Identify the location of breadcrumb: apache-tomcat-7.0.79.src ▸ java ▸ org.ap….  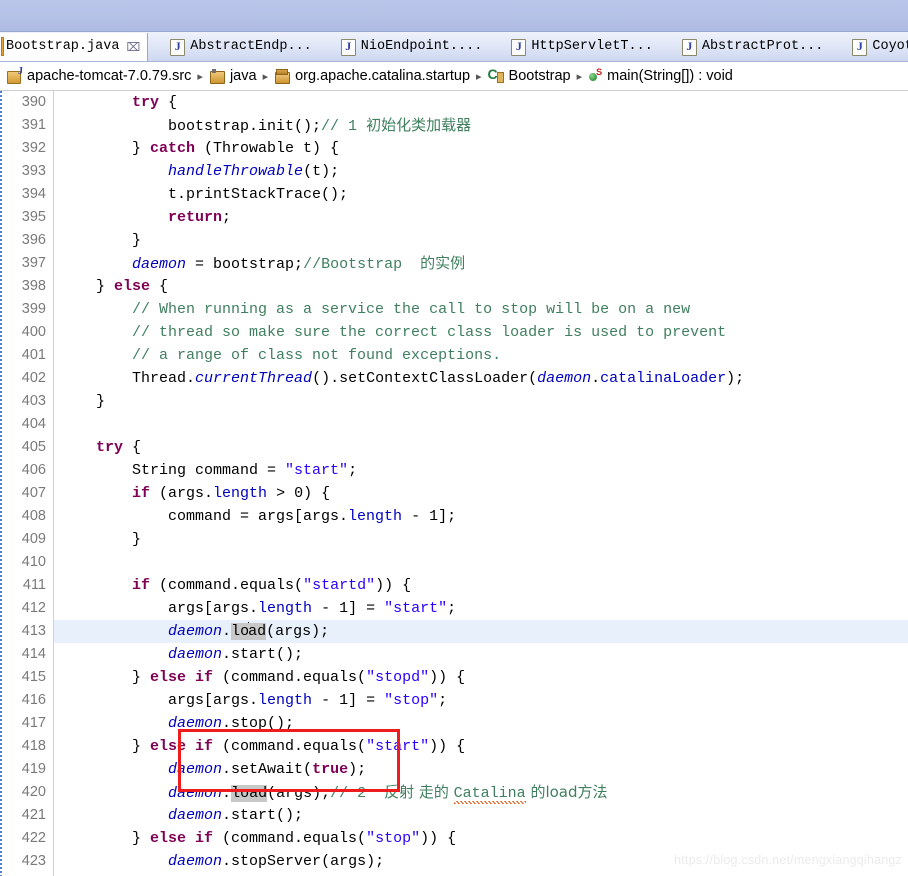
(454, 76).